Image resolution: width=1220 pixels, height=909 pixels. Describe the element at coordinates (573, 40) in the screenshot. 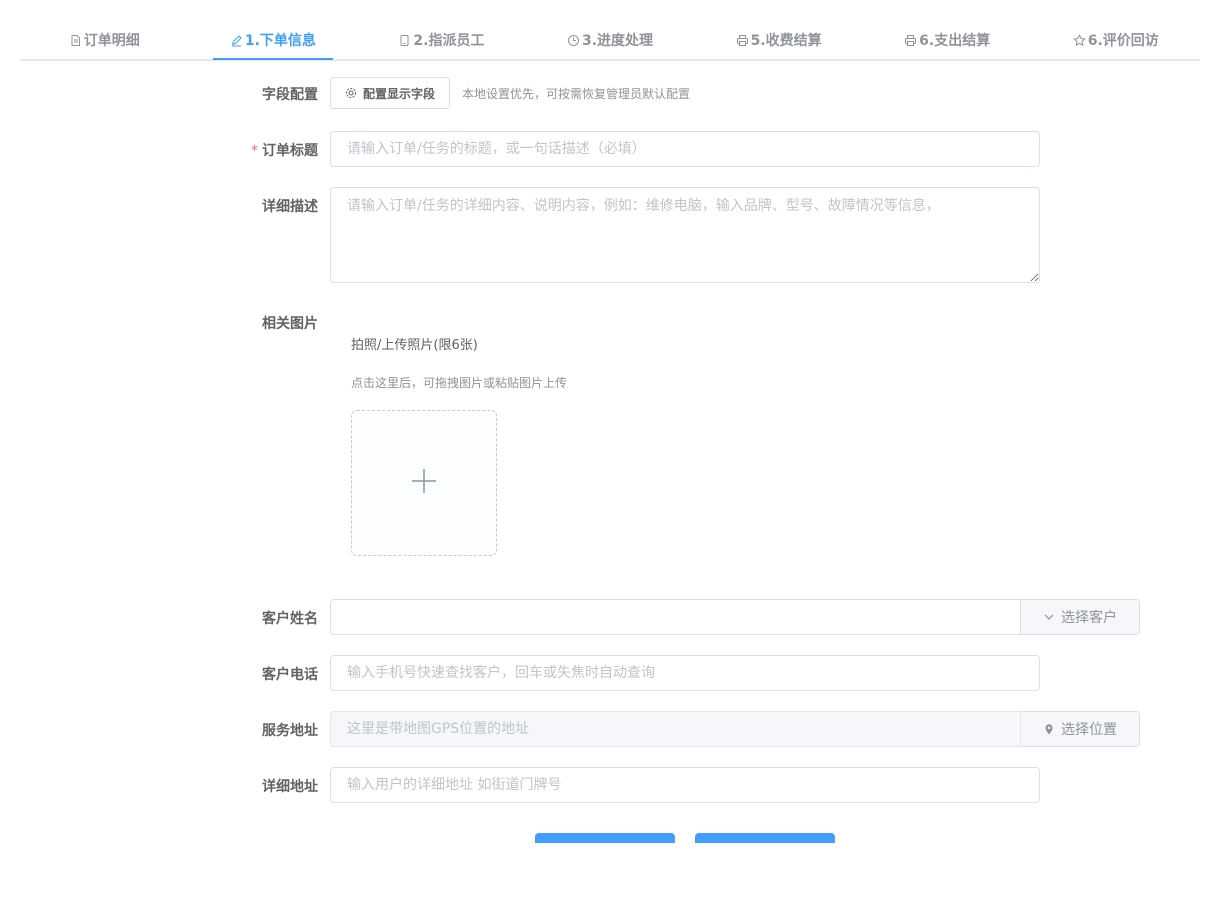

I see `clock-icon` at that location.